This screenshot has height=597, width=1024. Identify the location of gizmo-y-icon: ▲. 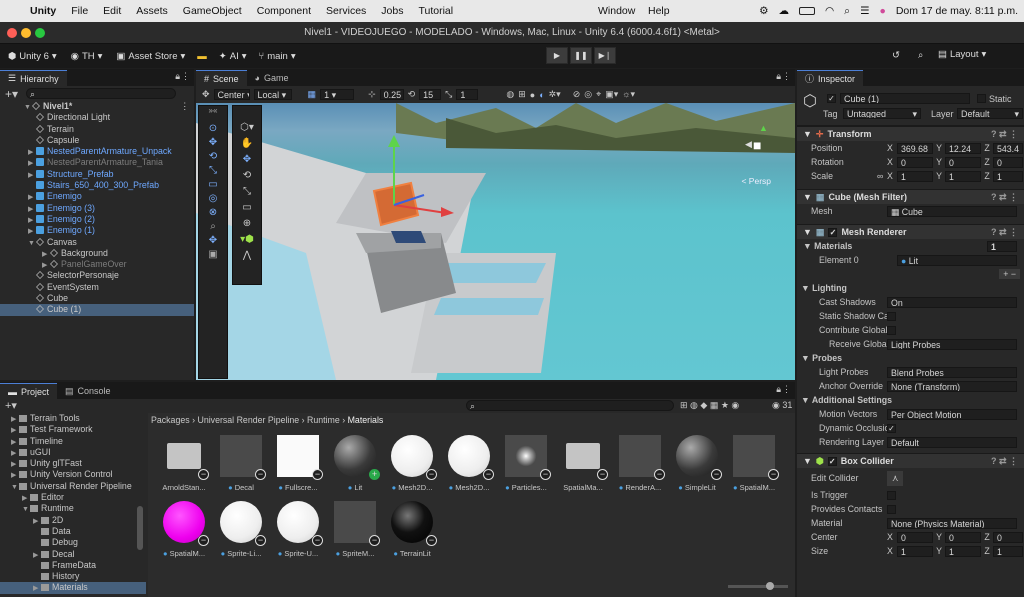
(763, 128).